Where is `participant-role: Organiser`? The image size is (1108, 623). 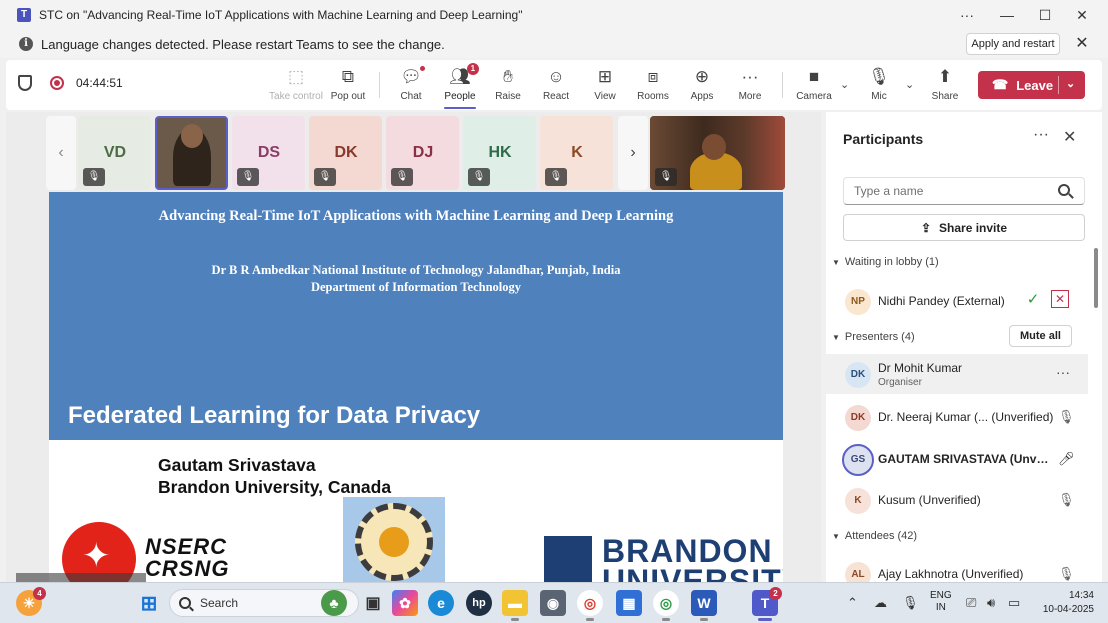 participant-role: Organiser is located at coordinates (900, 382).